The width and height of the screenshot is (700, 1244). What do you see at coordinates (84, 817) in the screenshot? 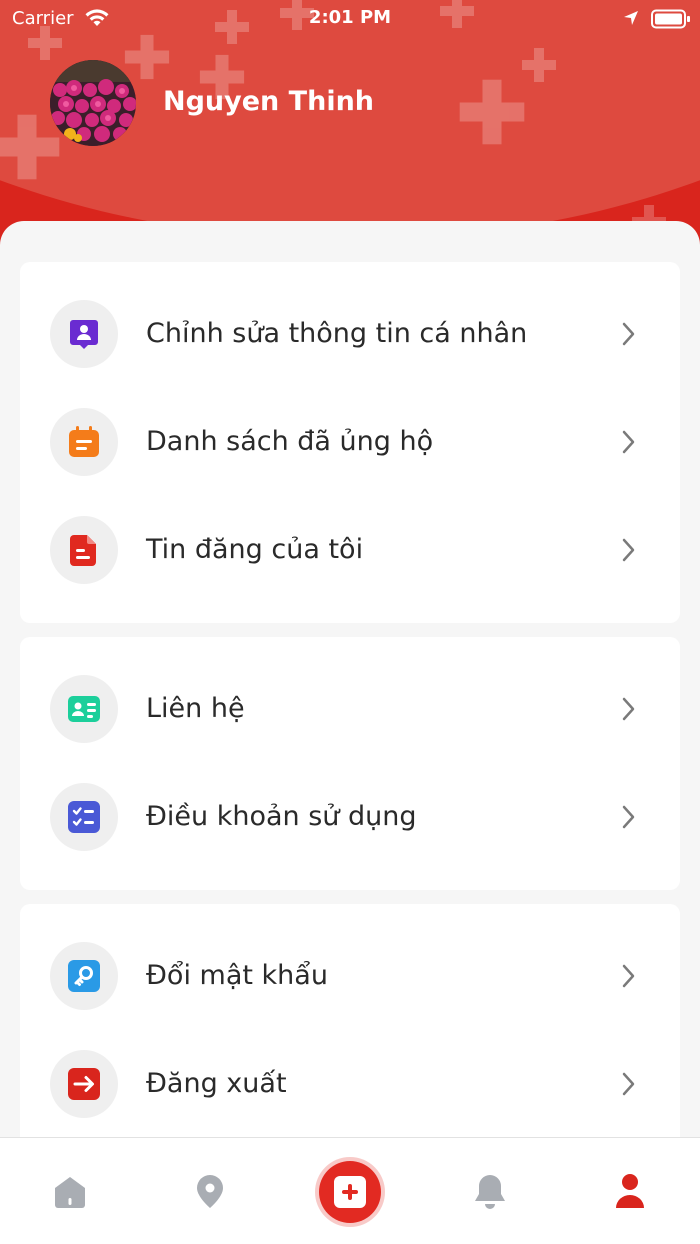
I see `checklist-icon` at bounding box center [84, 817].